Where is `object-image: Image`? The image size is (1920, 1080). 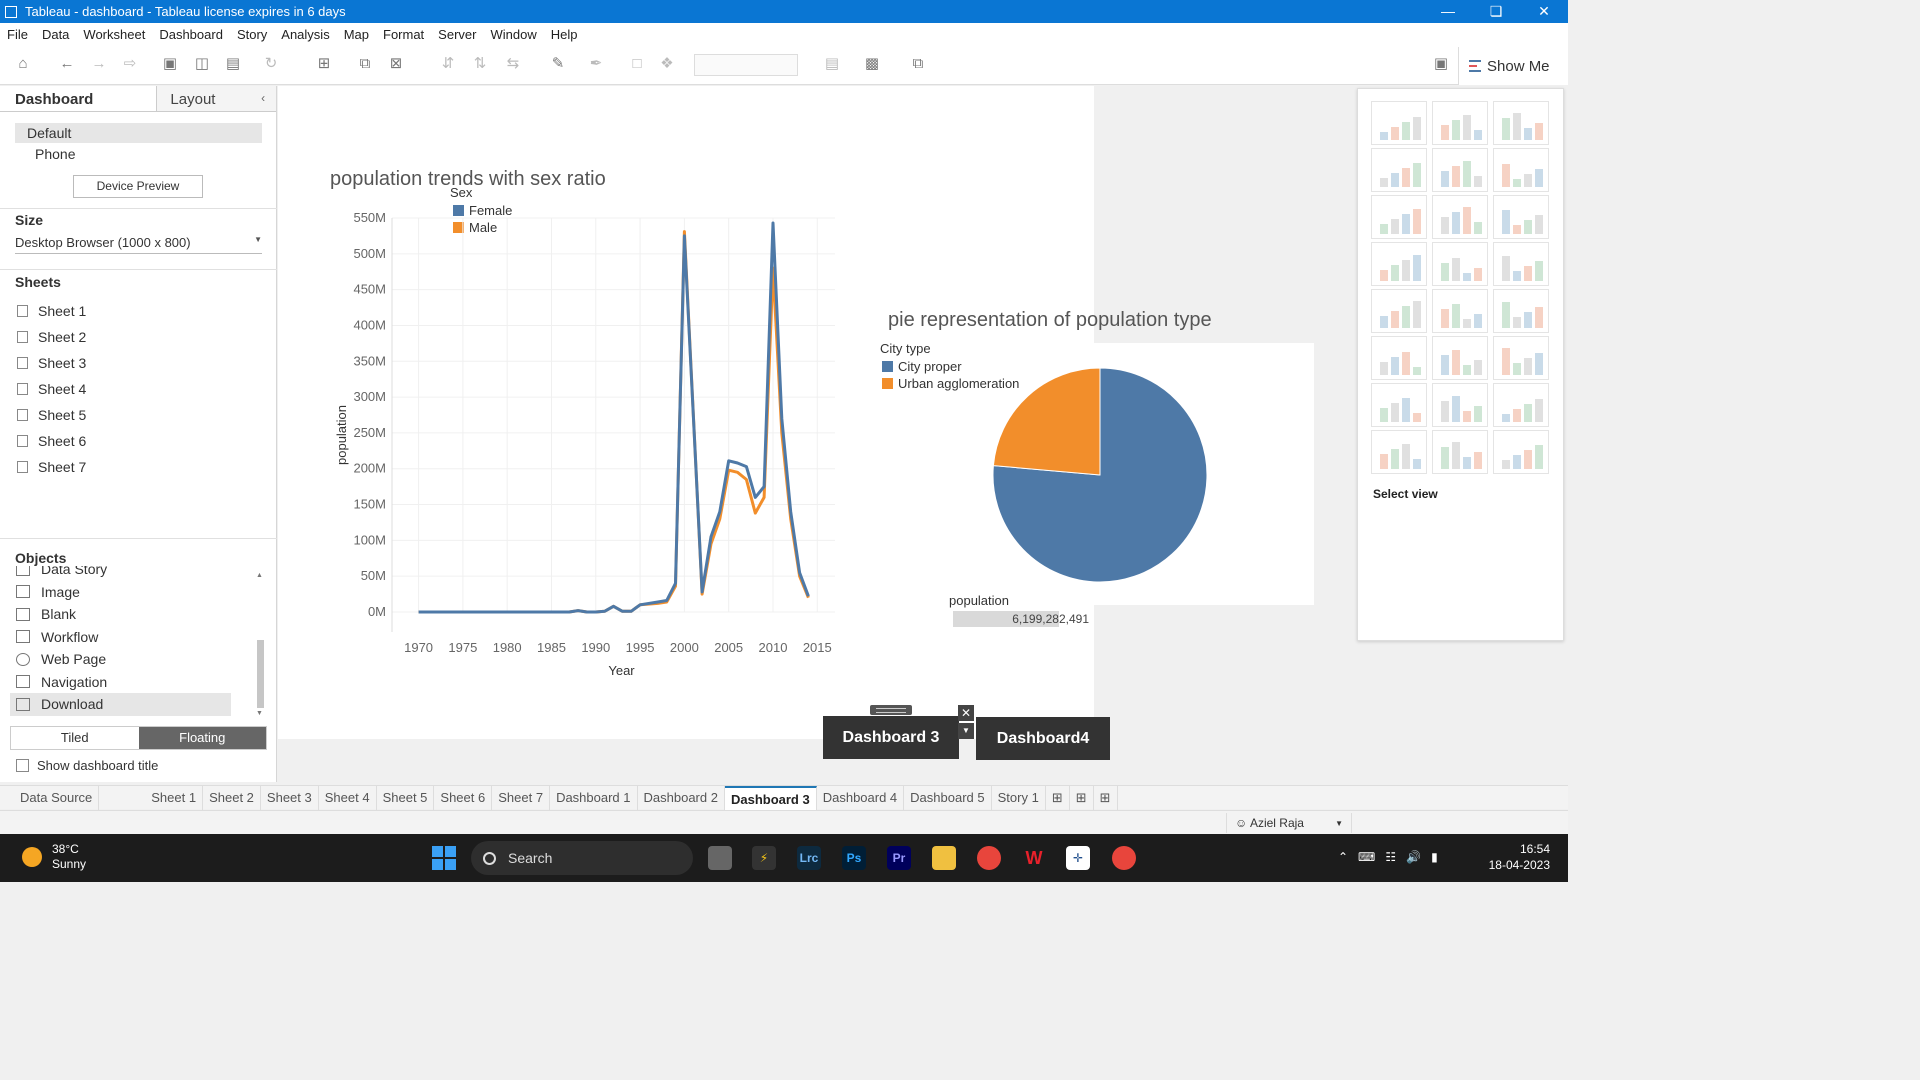
object-image: Image is located at coordinates (135, 592).